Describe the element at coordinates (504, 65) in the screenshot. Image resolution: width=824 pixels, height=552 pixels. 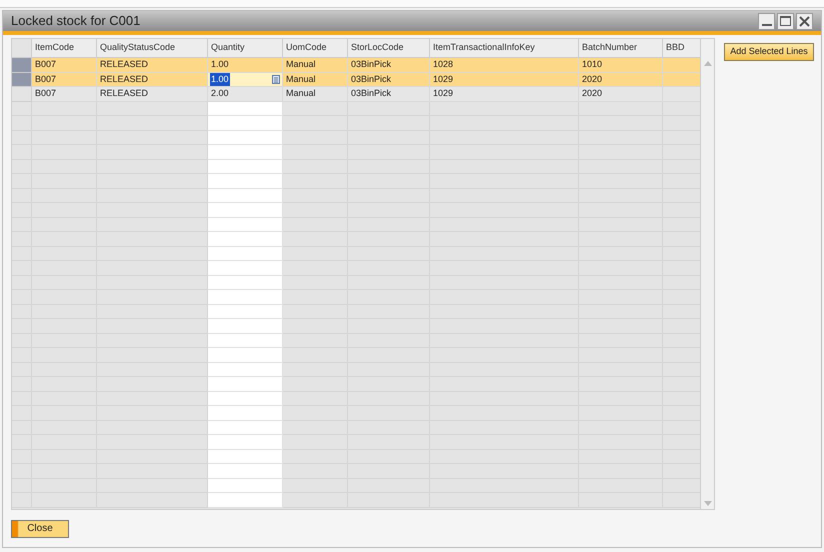
I see `table-cell: 1028` at that location.